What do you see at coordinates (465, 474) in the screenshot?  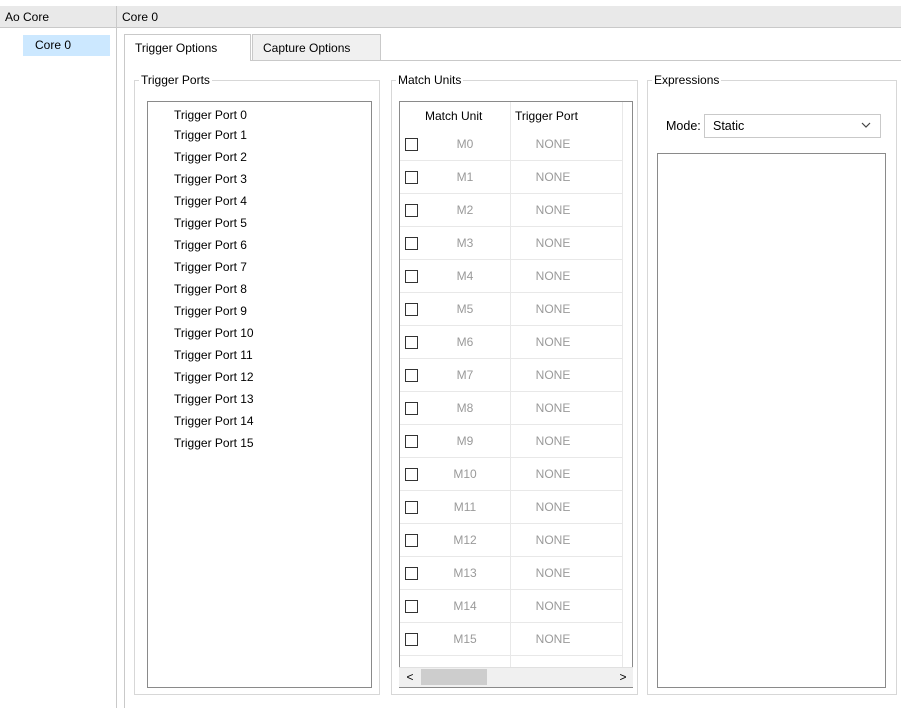 I see `match-unit-name: M10` at bounding box center [465, 474].